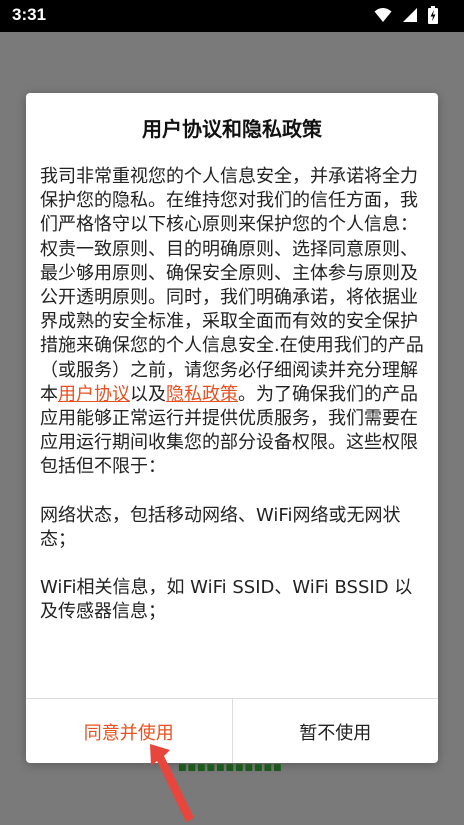 Image resolution: width=464 pixels, height=825 pixels. I want to click on dialog-title: 用户协议和隐私政策, so click(232, 129).